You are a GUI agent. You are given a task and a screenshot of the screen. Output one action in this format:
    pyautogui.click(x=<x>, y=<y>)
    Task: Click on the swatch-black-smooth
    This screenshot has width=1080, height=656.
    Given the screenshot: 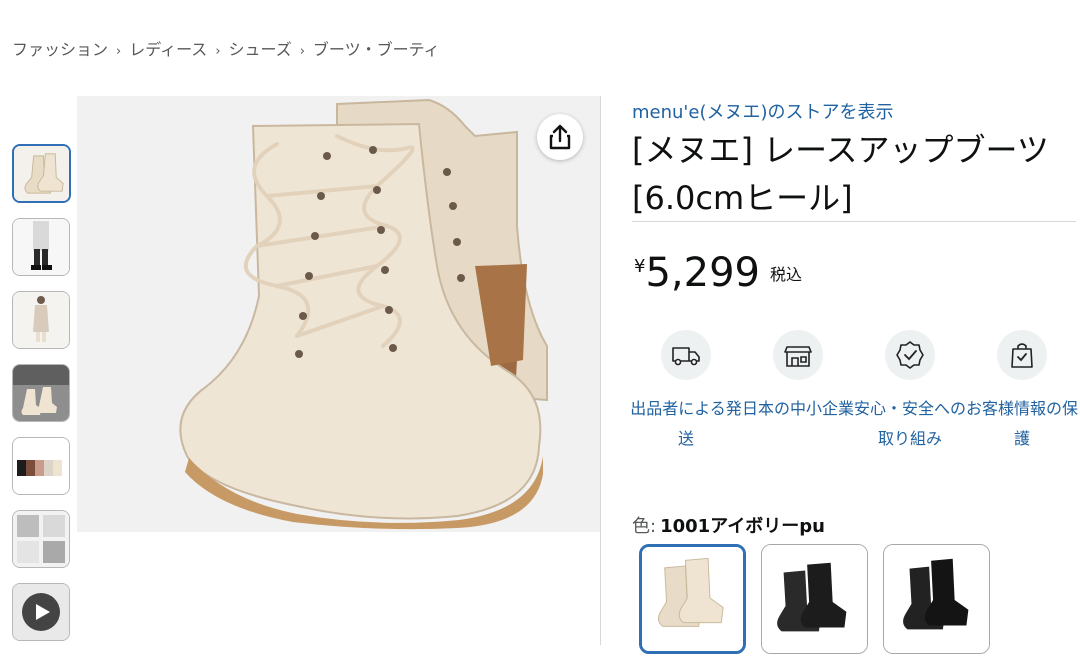 What is the action you would take?
    pyautogui.click(x=814, y=599)
    